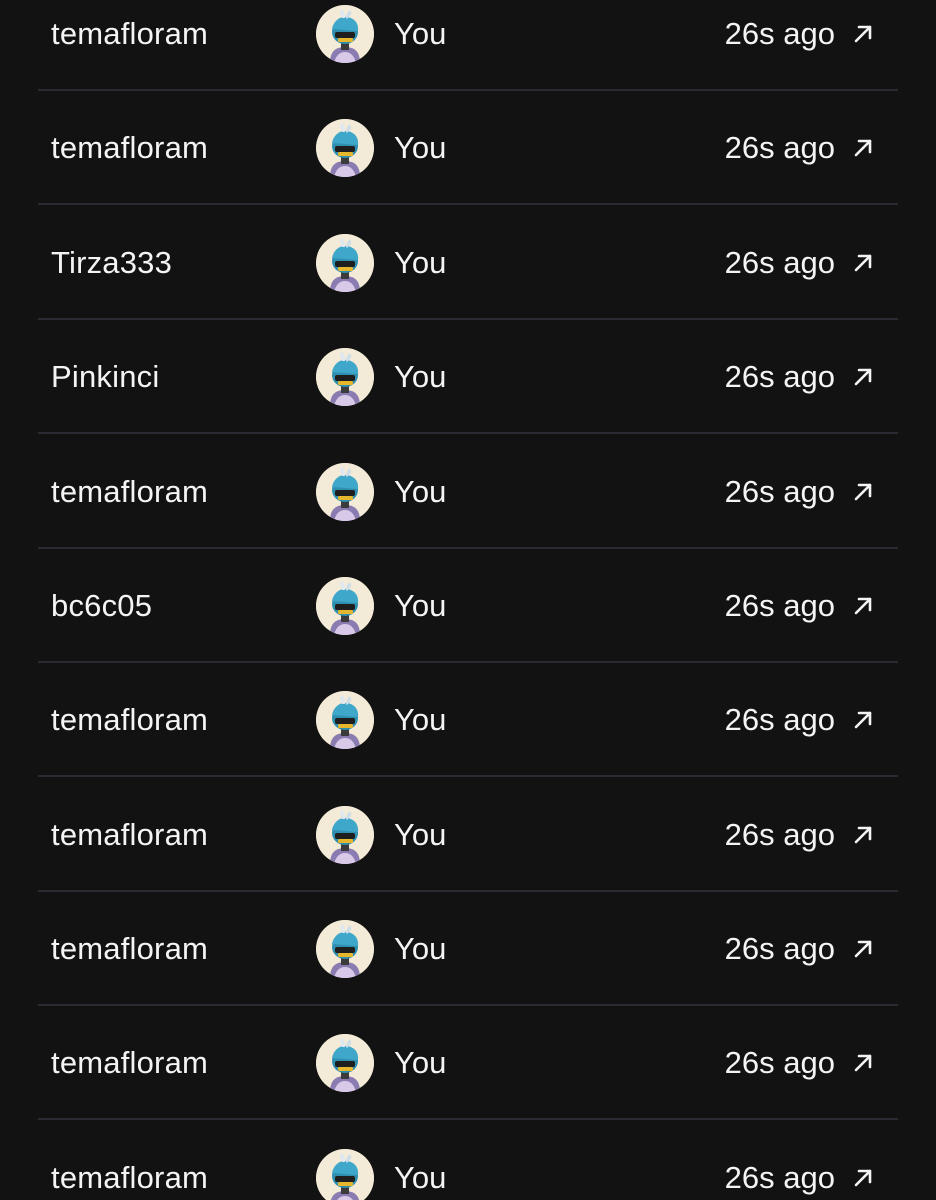  What do you see at coordinates (468, 606) in the screenshot?
I see `list-item: bc6c05 You 26s ago` at bounding box center [468, 606].